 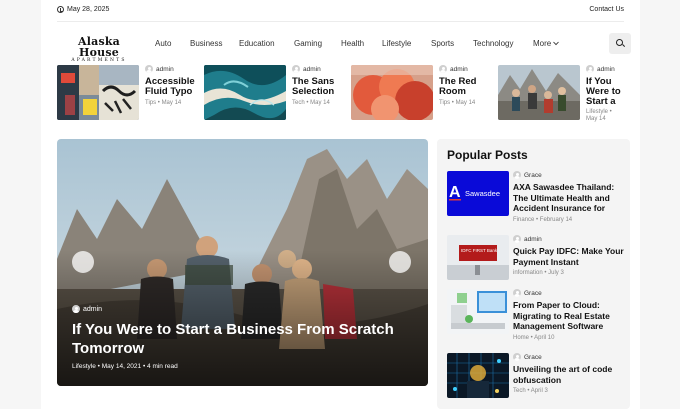 What do you see at coordinates (523, 220) in the screenshot?
I see `category: Finance` at bounding box center [523, 220].